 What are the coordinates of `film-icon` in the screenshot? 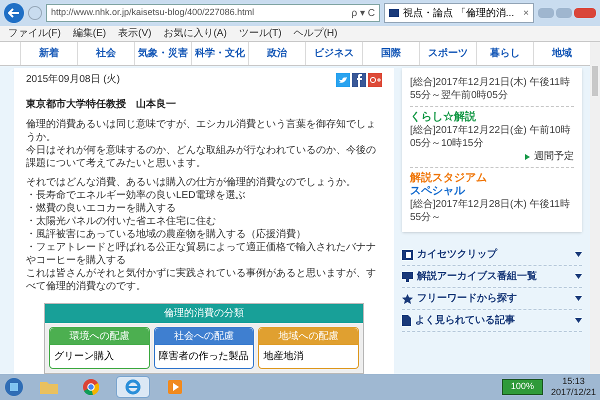 It's located at (407, 255).